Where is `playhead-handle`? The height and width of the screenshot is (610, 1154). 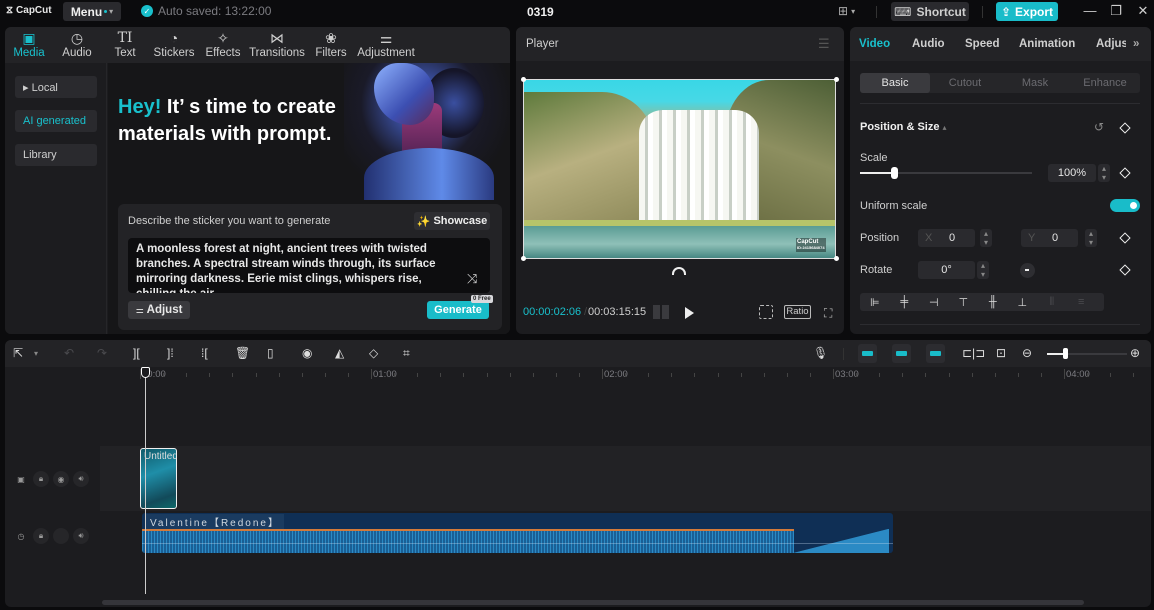 playhead-handle is located at coordinates (145, 372).